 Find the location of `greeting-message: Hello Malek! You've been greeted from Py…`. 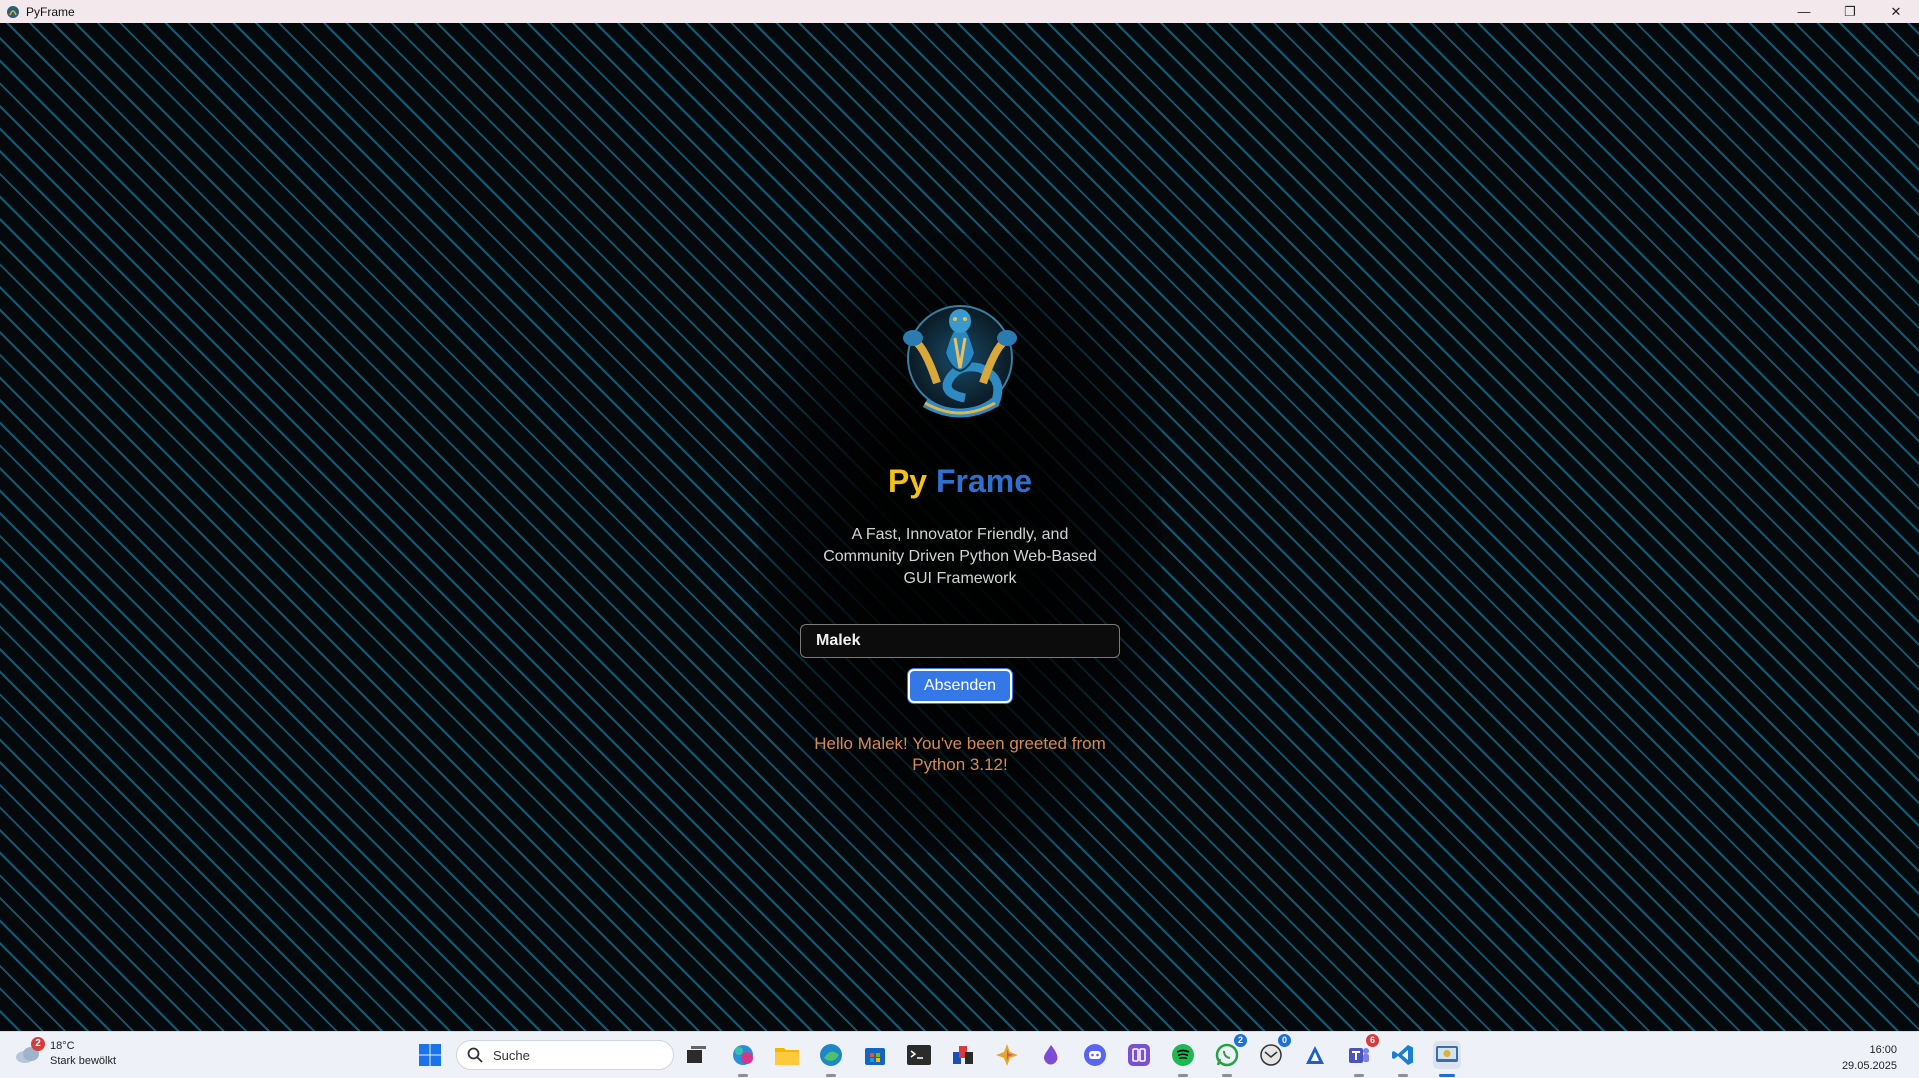

greeting-message: Hello Malek! You've been greeted from Py… is located at coordinates (960, 754).